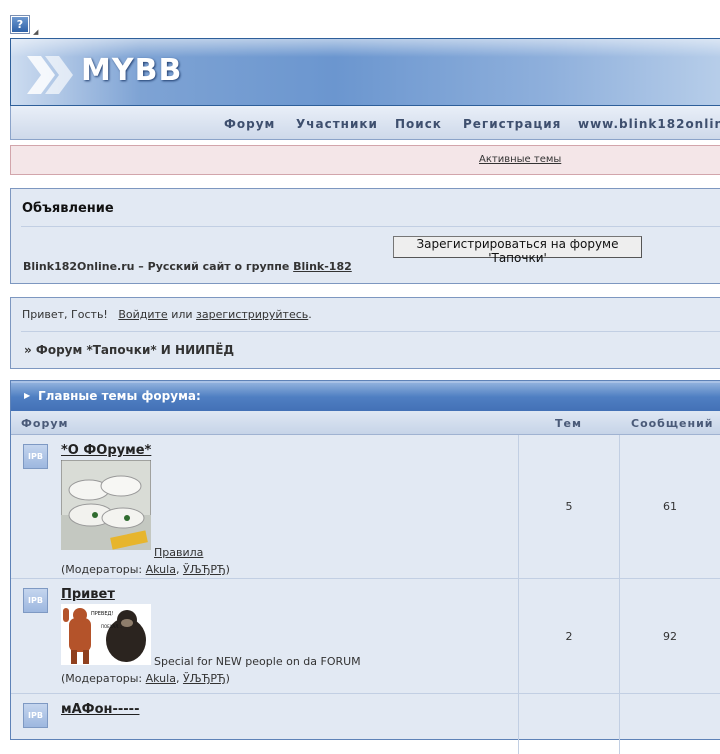  What do you see at coordinates (310, 314) in the screenshot?
I see `period-text: .` at bounding box center [310, 314].